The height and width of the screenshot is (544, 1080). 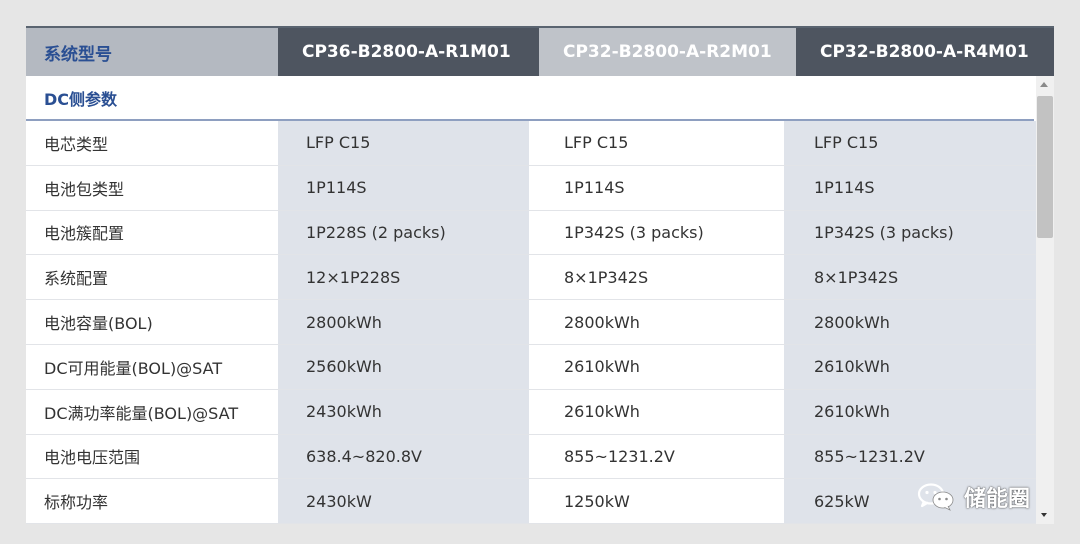 What do you see at coordinates (1045, 300) in the screenshot?
I see `vertical-scrollbar` at bounding box center [1045, 300].